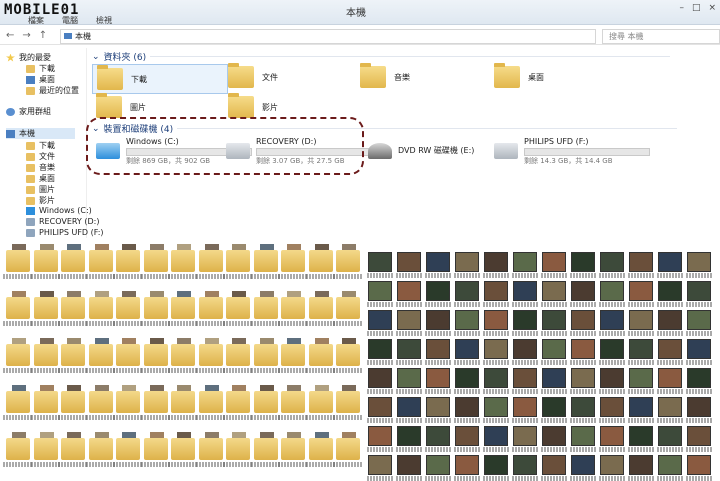 Image resolution: width=720 pixels, height=481 pixels. I want to click on sidebar-favorites: 我的最愛, so click(28, 57).